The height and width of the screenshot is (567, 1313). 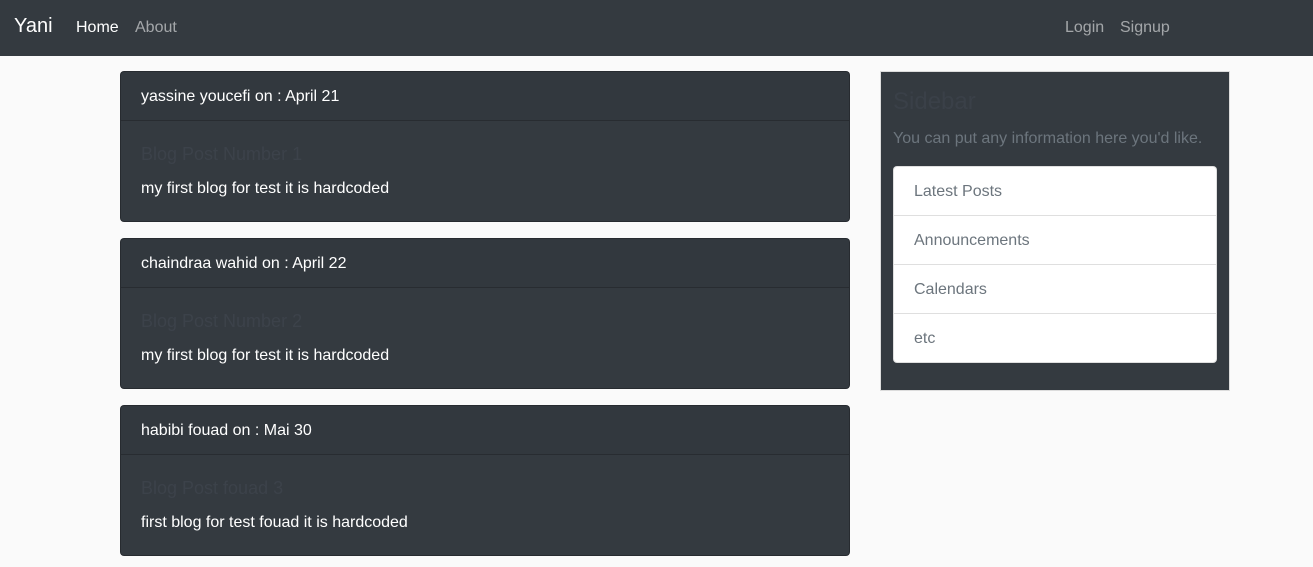 I want to click on sidebar-item-announcements: Announcements, so click(x=1055, y=240).